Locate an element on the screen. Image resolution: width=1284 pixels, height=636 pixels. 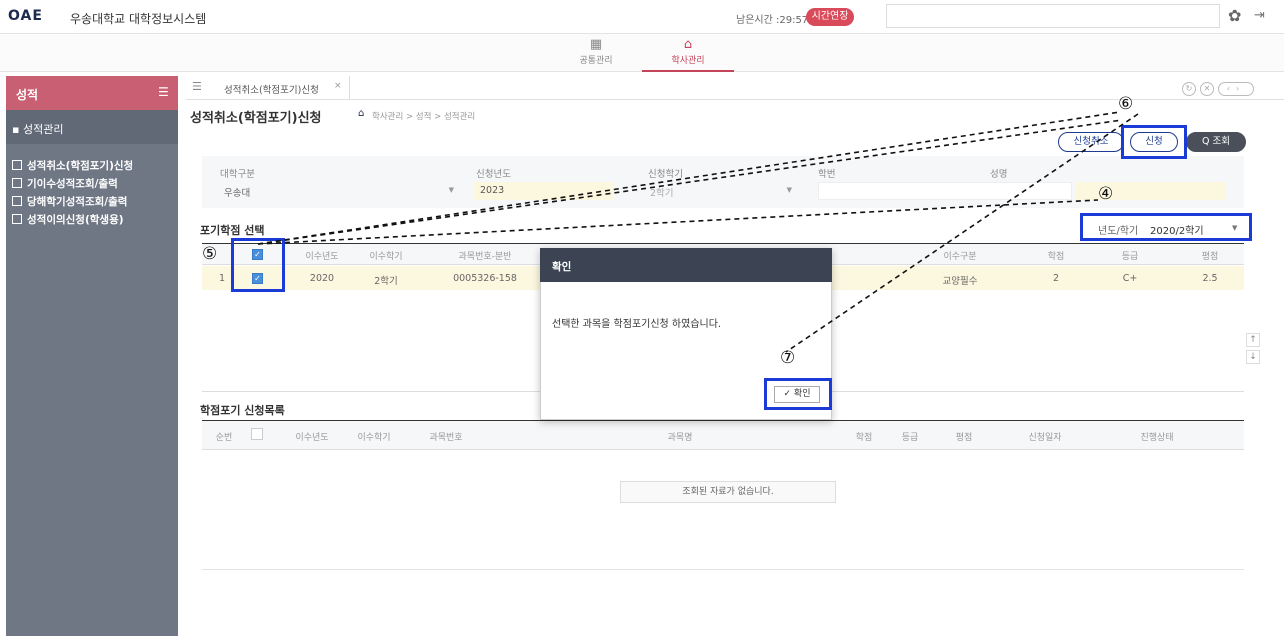
sidebar-item-current-grades: 당해학기성적조회/출력 is located at coordinates (93, 203).